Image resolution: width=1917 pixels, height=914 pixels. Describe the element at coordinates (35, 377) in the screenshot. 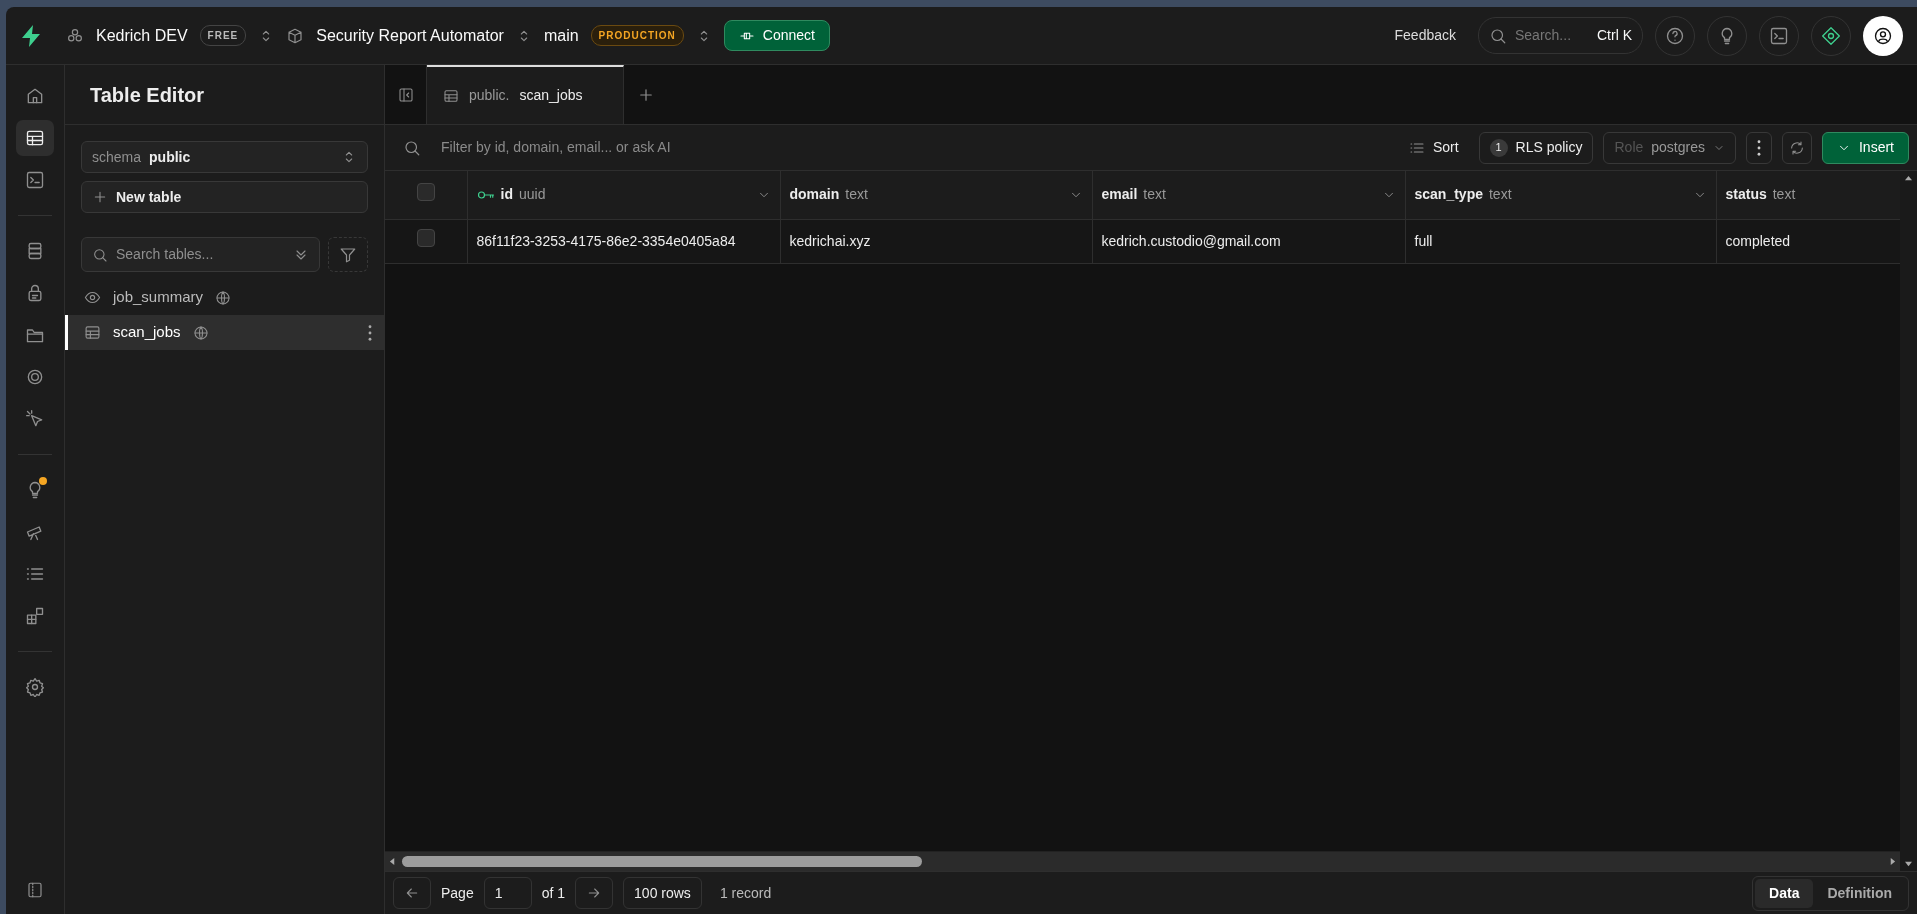

I see `orbit-icon` at that location.